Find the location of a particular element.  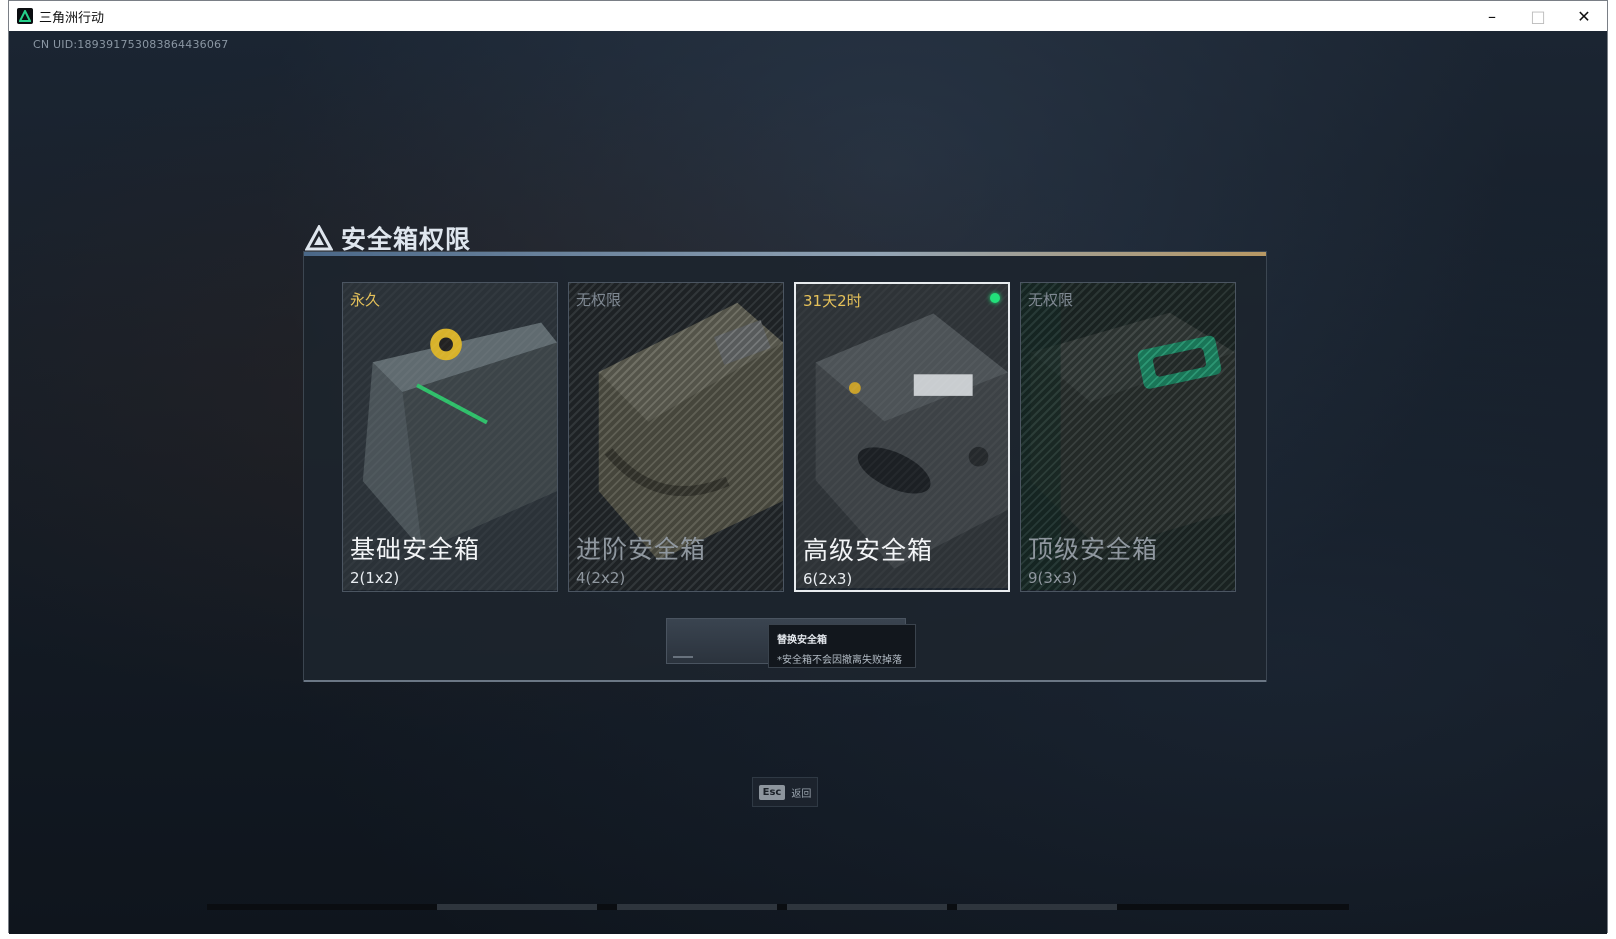

safebox-card-advanced: 无权限 进阶安全箱 4(2x2) is located at coordinates (676, 437).